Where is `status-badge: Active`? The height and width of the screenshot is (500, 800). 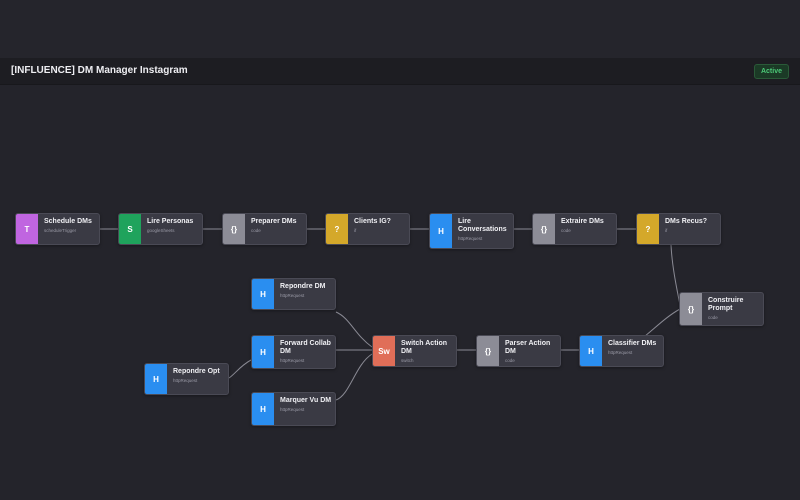
status-badge: Active is located at coordinates (771, 71).